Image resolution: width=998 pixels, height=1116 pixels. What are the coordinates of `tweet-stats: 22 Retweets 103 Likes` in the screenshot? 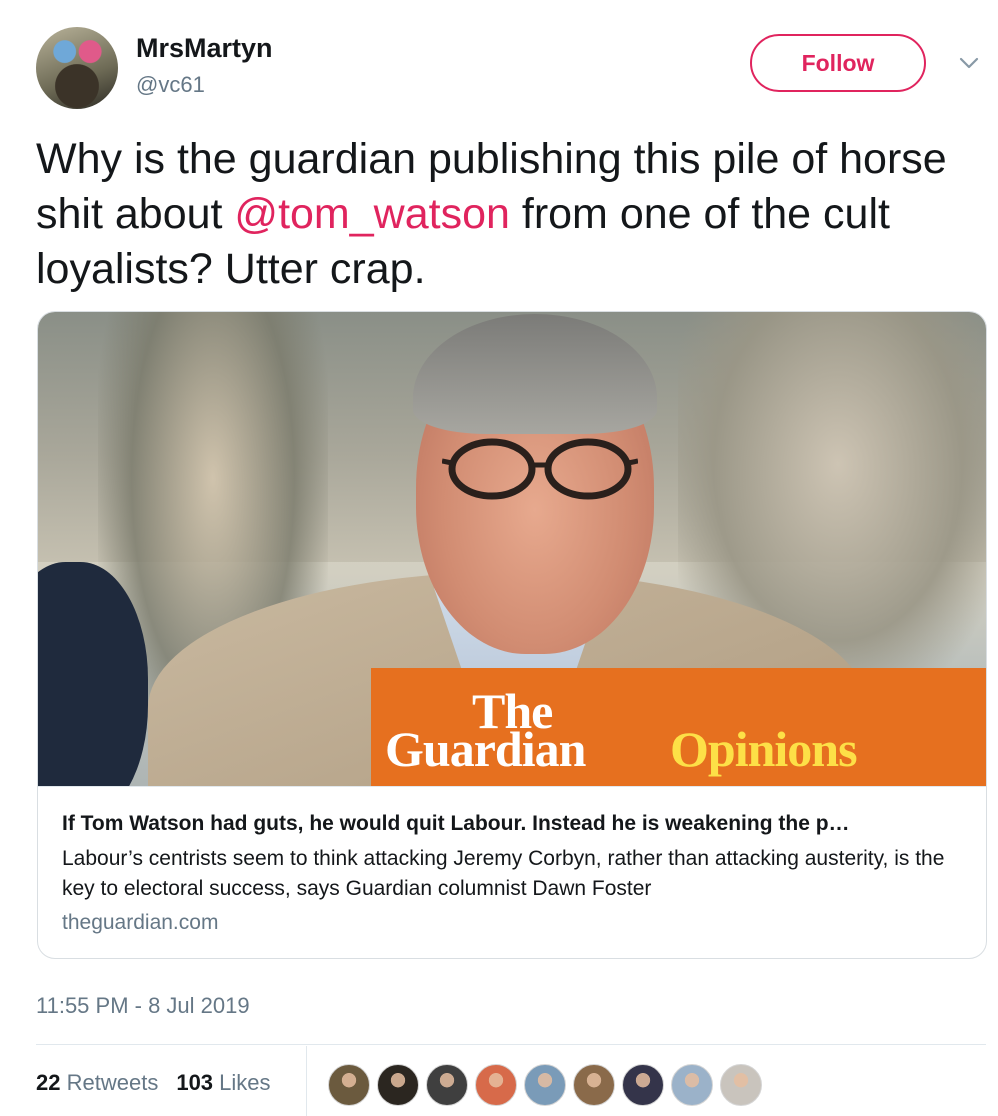 It's located at (153, 1083).